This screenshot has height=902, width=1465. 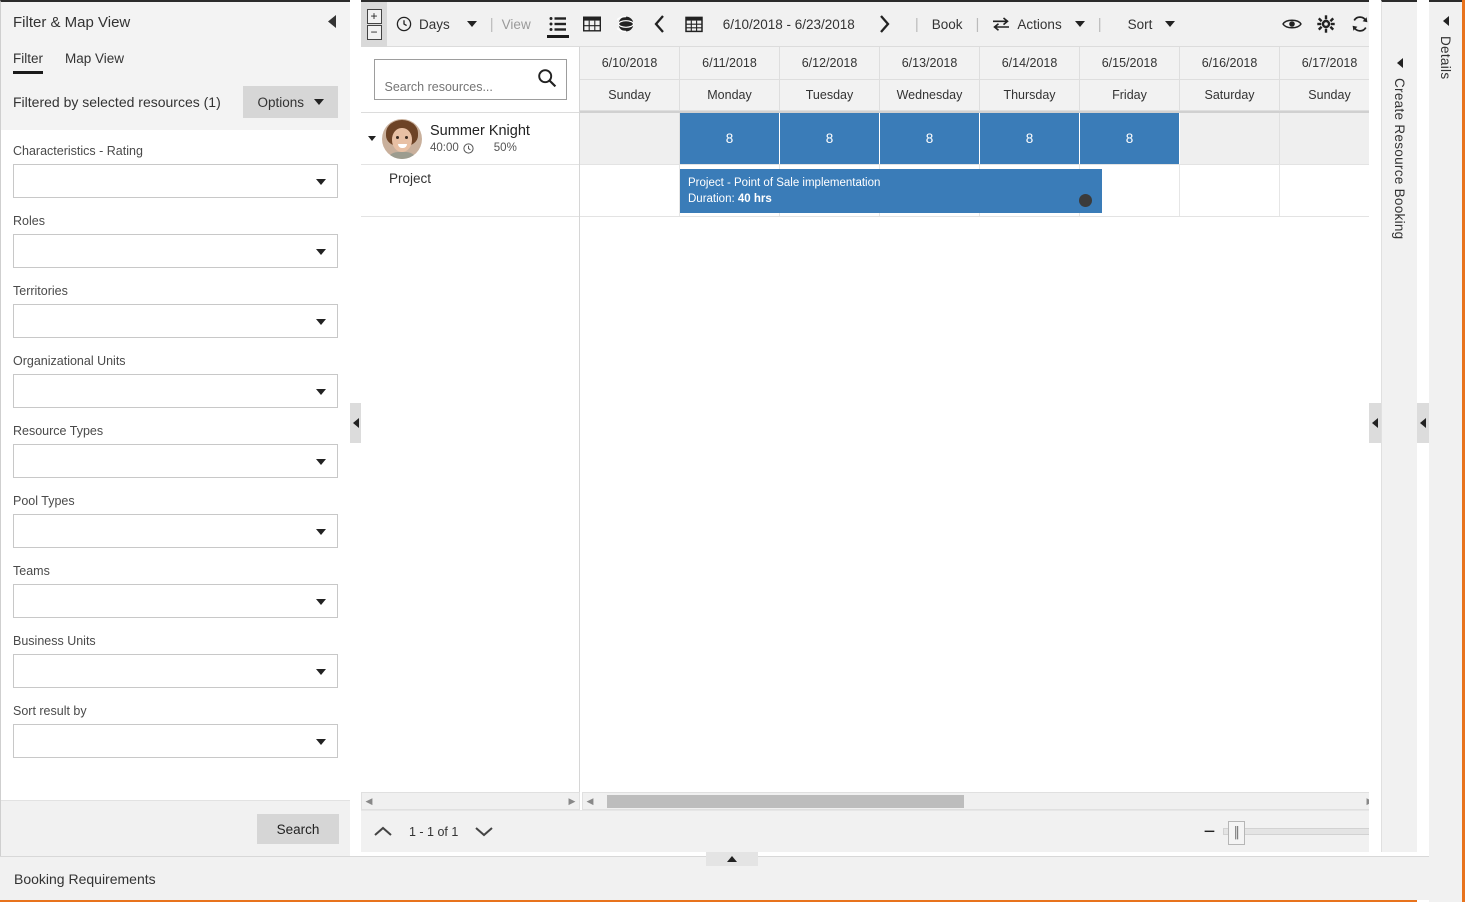 What do you see at coordinates (547, 78) in the screenshot?
I see `search-icon` at bounding box center [547, 78].